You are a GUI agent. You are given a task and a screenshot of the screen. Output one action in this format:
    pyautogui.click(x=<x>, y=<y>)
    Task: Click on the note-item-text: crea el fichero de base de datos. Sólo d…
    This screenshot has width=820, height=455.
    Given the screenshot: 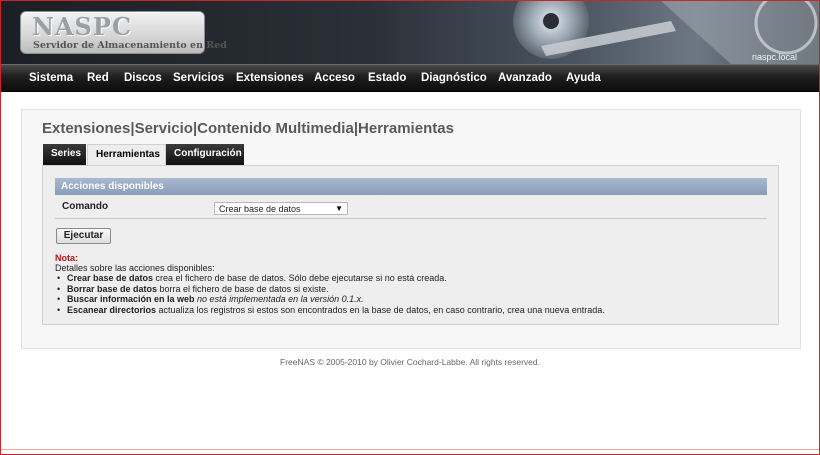 What is the action you would take?
    pyautogui.click(x=300, y=278)
    